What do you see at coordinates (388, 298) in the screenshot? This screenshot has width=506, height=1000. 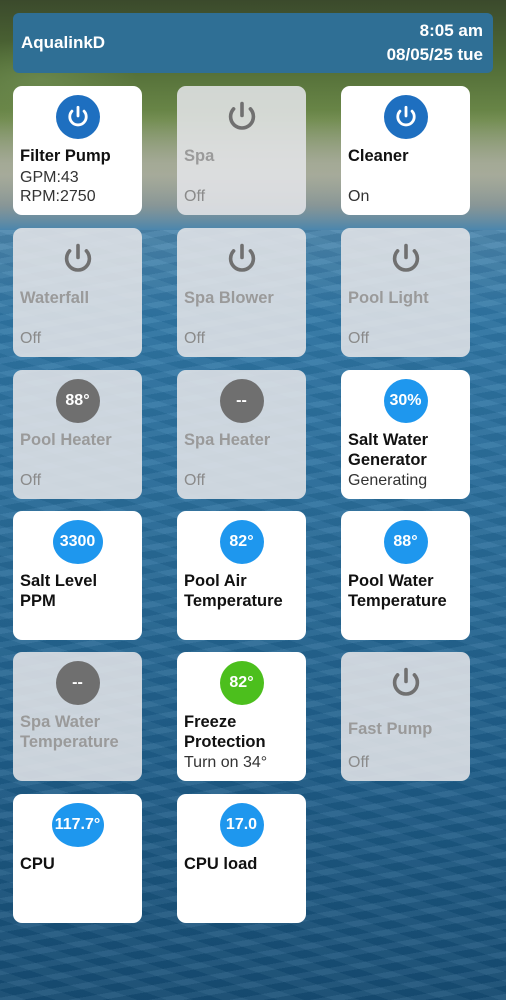 I see `tile-label: Pool Light` at bounding box center [388, 298].